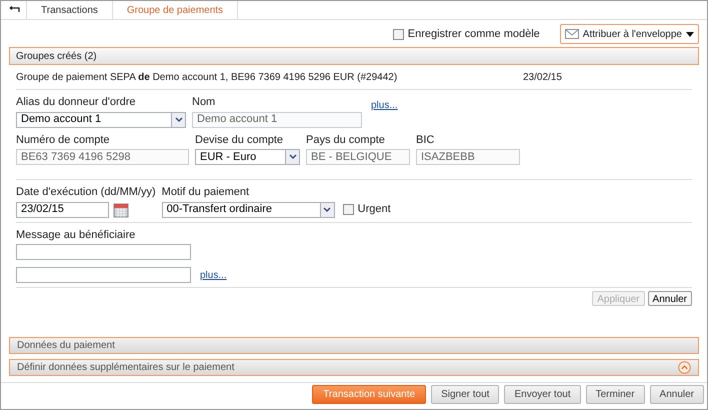 Image resolution: width=708 pixels, height=410 pixels. I want to click on save-template-checkbox, so click(398, 34).